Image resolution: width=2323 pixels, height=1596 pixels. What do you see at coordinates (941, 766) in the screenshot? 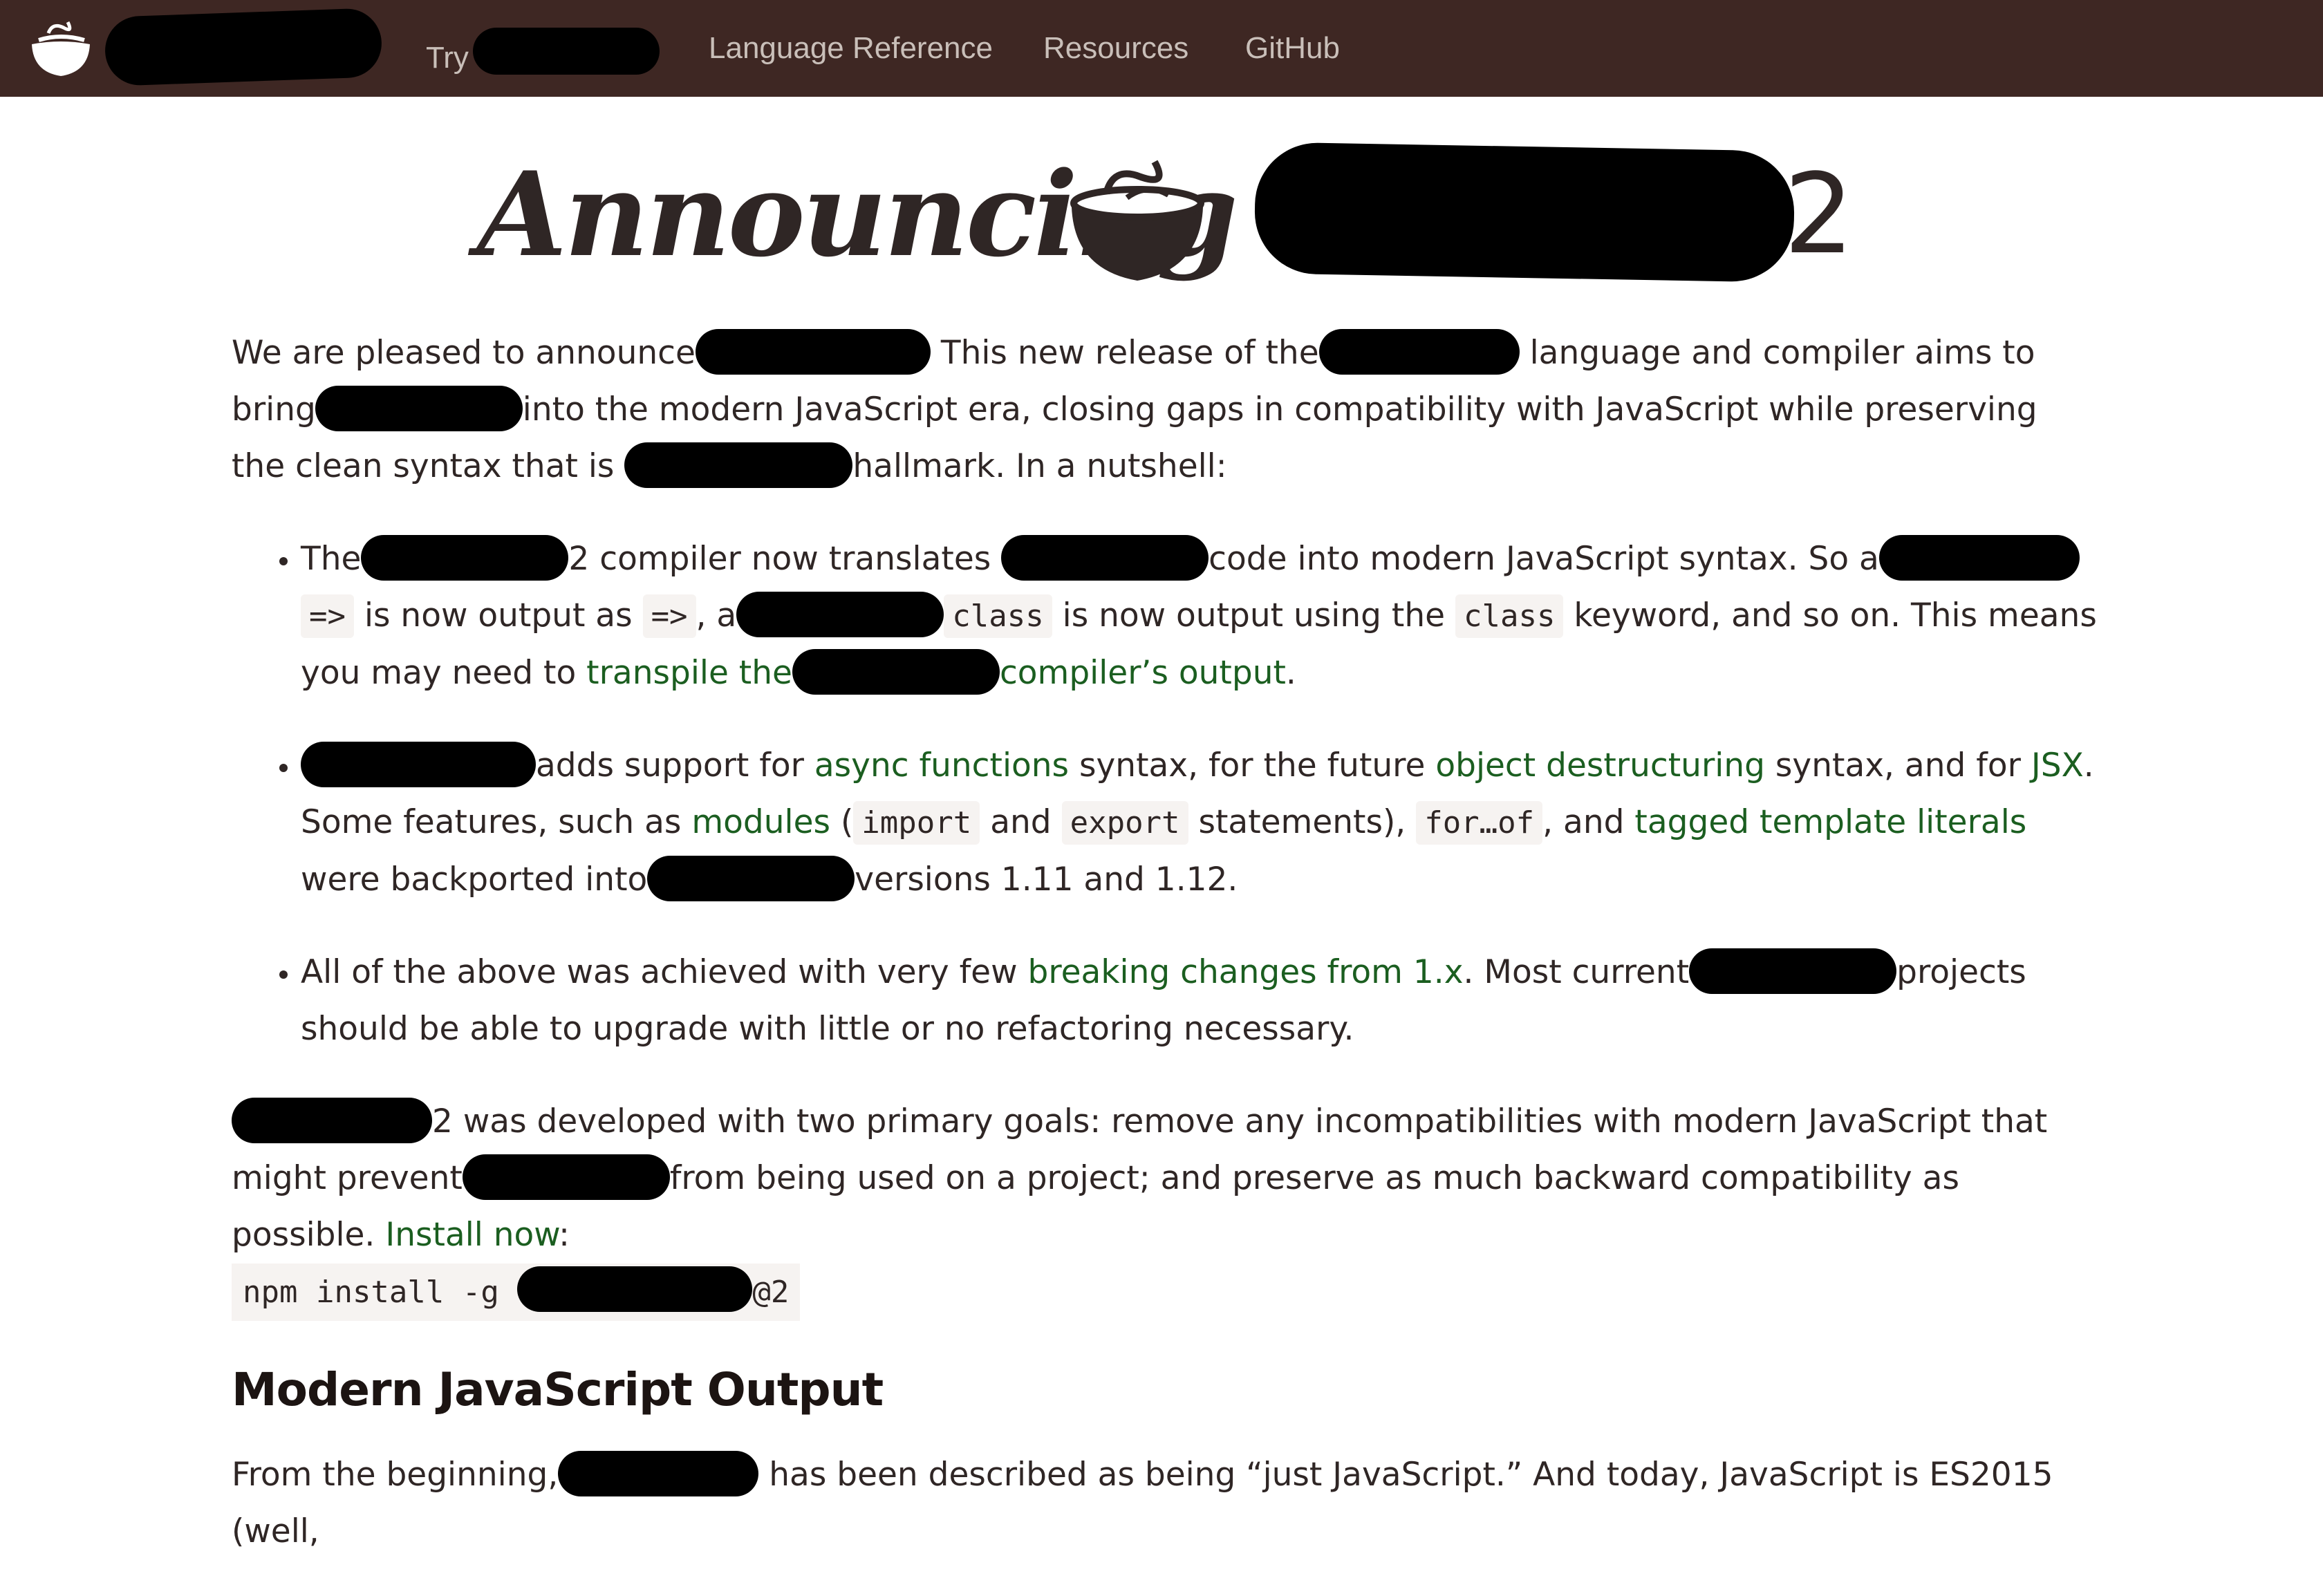
I see `async-functions-link: async functions` at bounding box center [941, 766].